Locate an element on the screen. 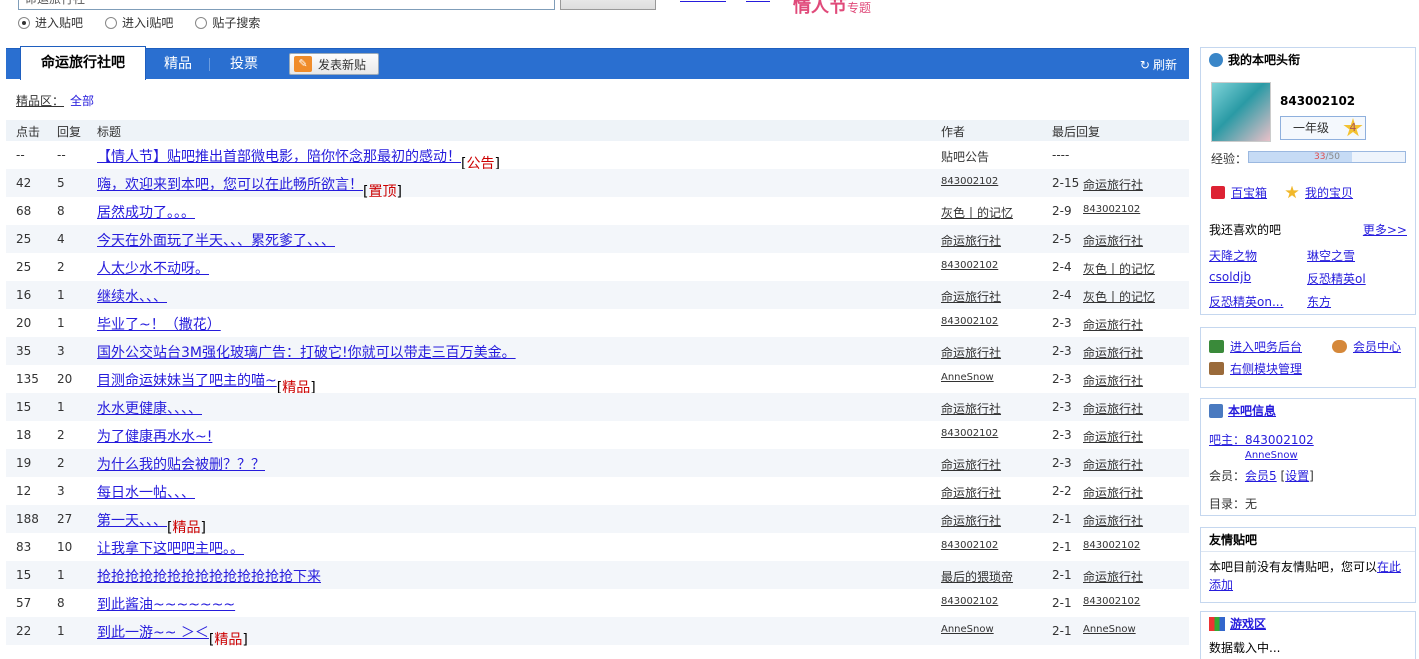 The height and width of the screenshot is (659, 1419). tab-forum-home: 命运旅行社吧 is located at coordinates (83, 63).